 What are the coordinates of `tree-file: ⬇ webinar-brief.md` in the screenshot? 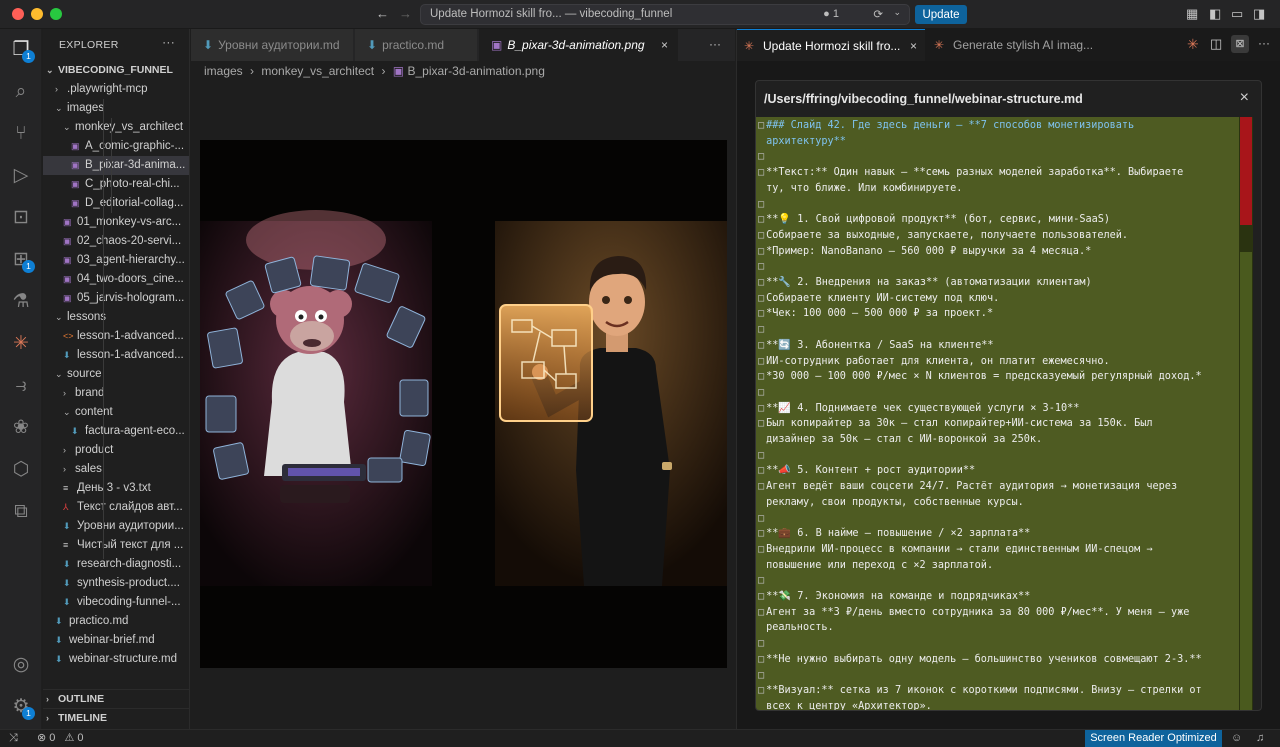 It's located at (116, 640).